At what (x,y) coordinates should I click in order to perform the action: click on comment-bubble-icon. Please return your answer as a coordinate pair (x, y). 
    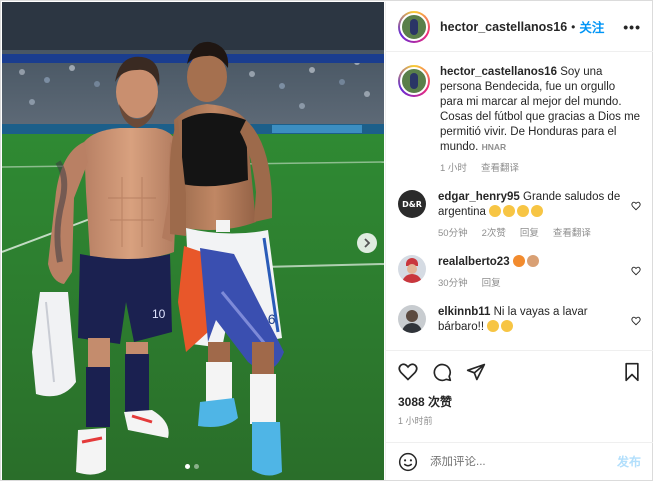
    Looking at the image, I should click on (442, 372).